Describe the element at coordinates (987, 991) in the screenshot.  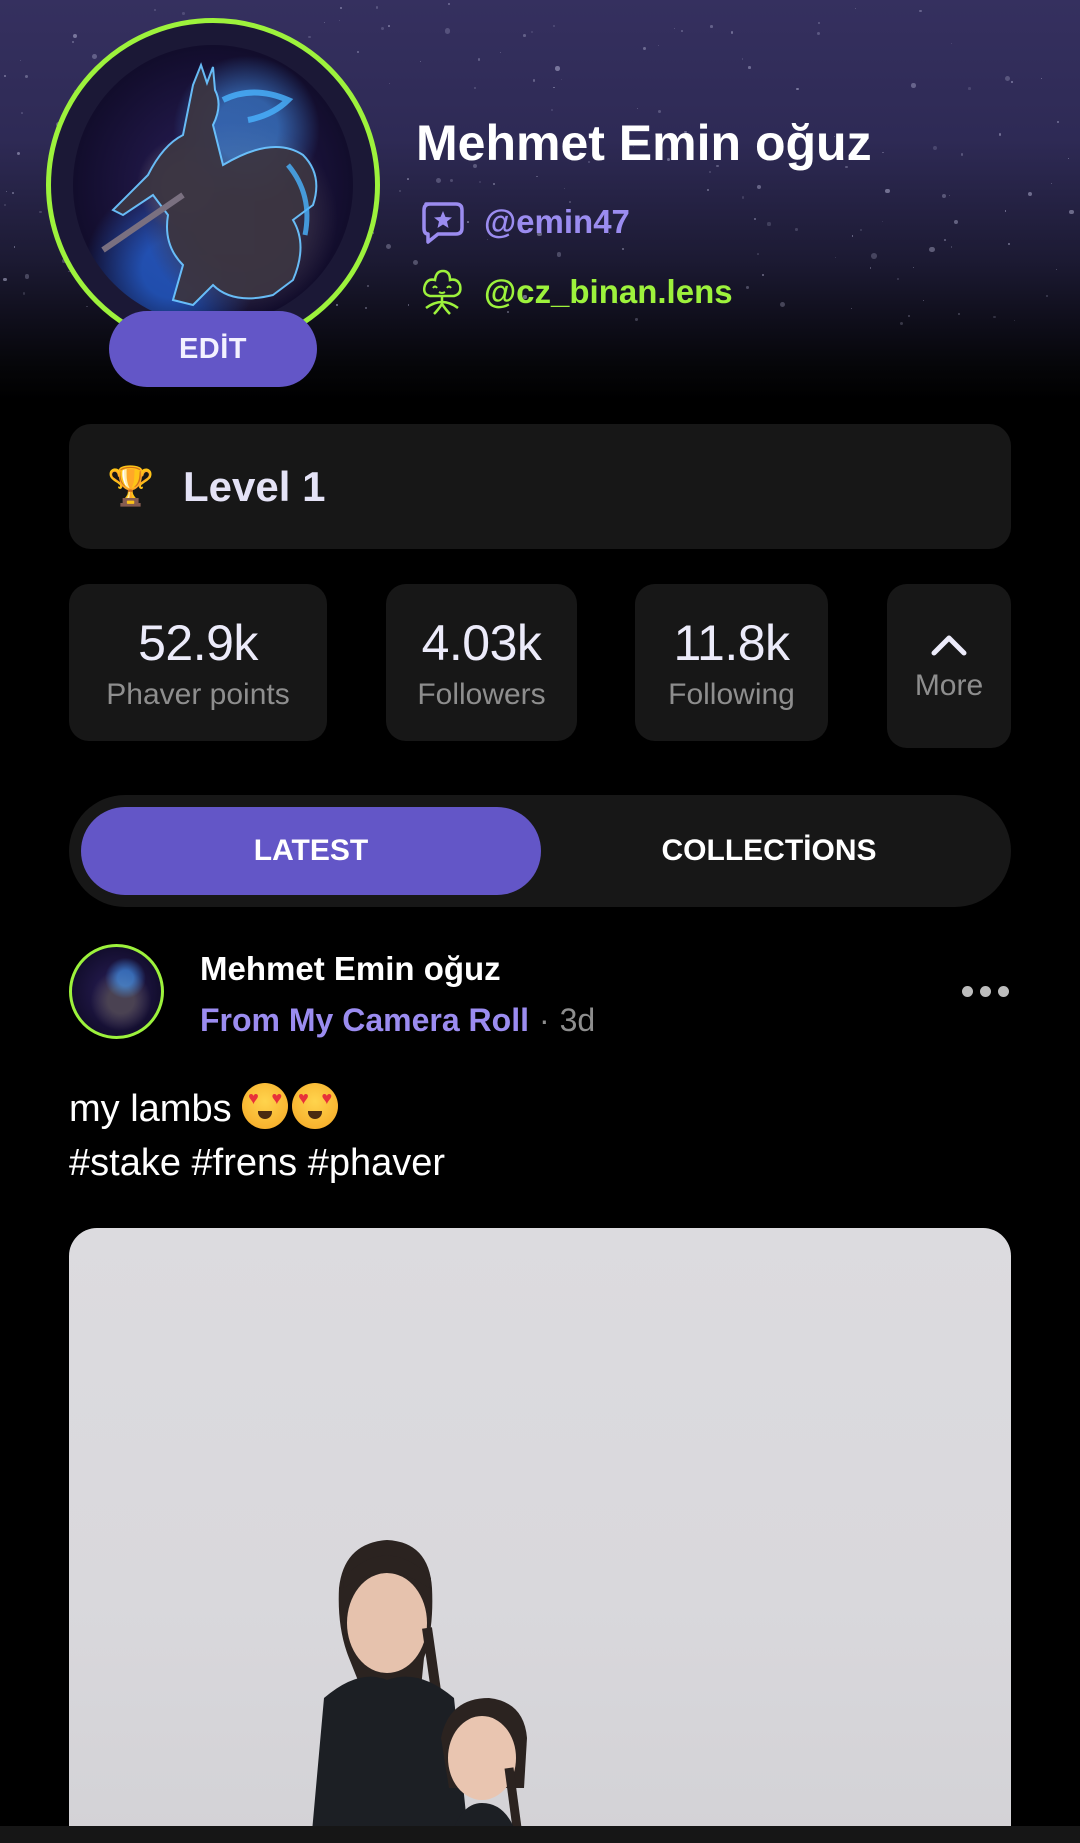
I see `post-options-button` at that location.